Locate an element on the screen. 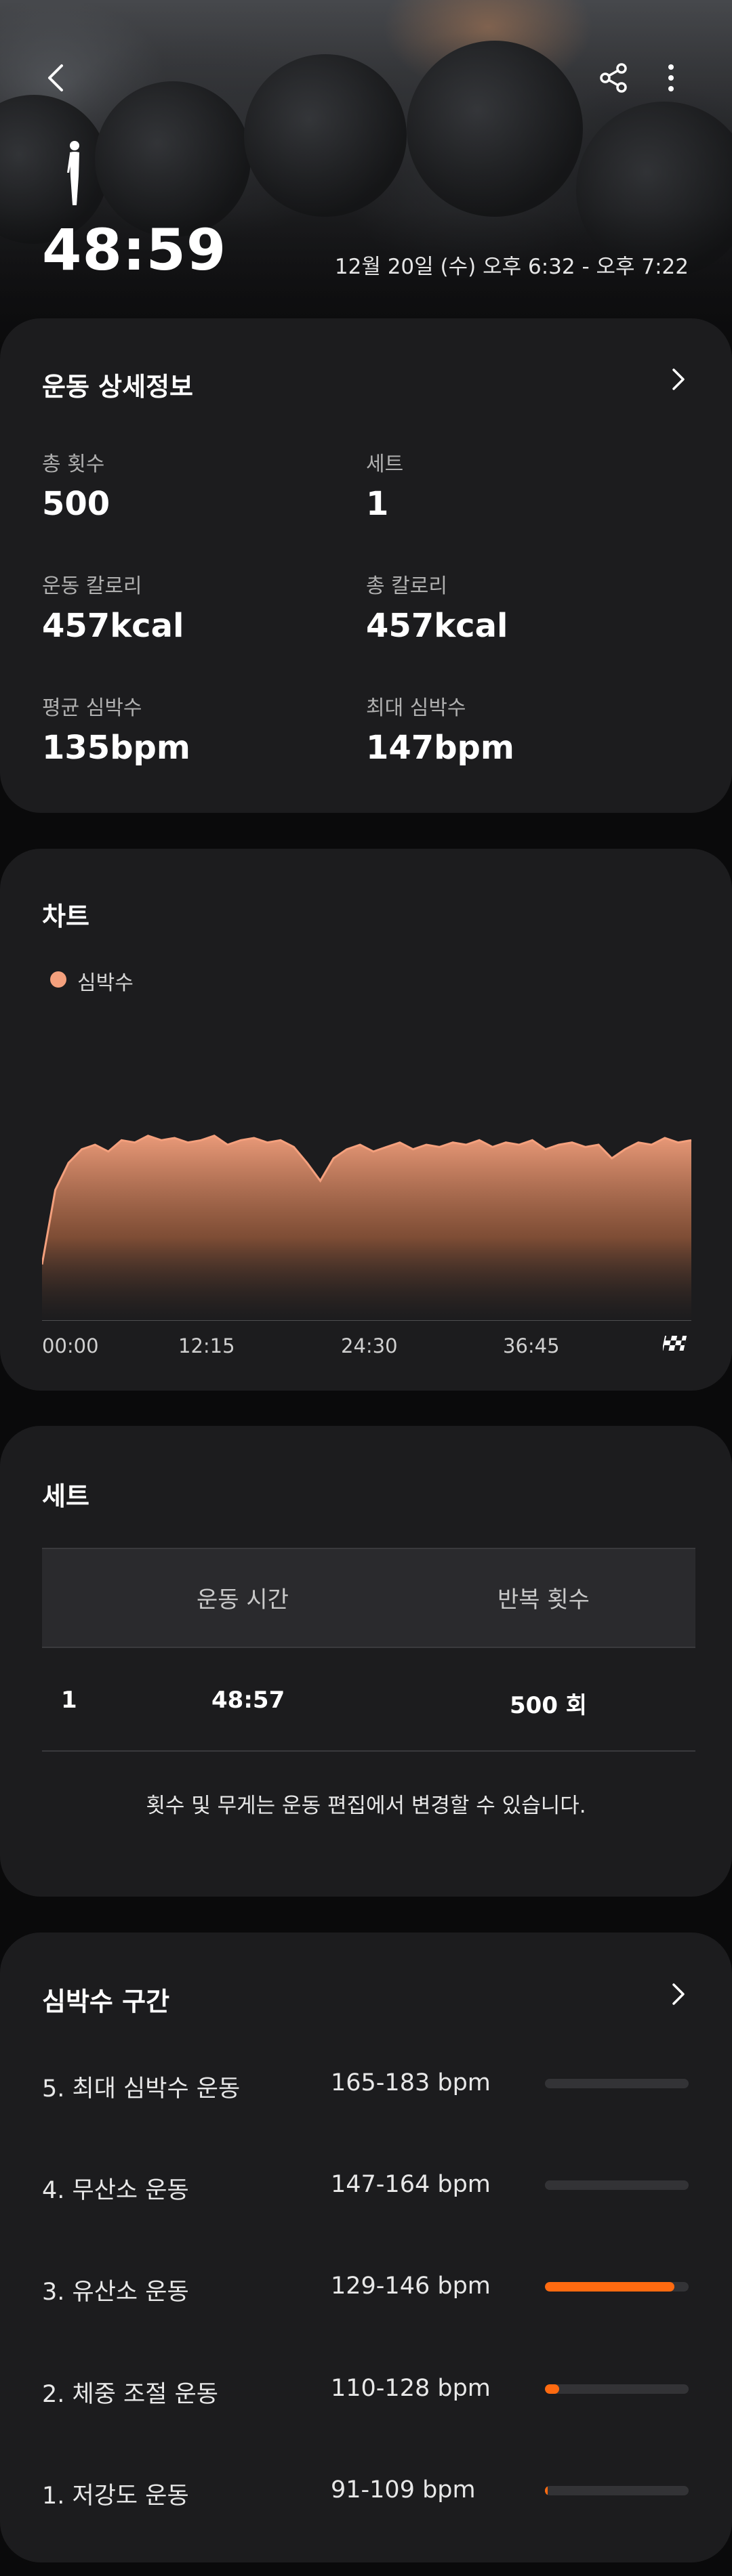 The width and height of the screenshot is (732, 2576). stat-value: 135bpm is located at coordinates (116, 748).